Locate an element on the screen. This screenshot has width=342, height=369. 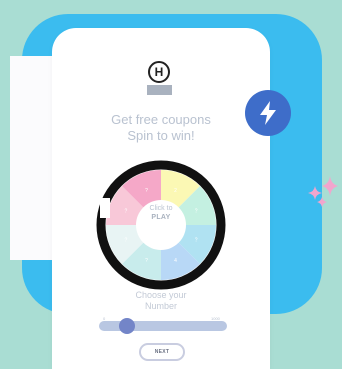
bolt-badge is located at coordinates (268, 113).